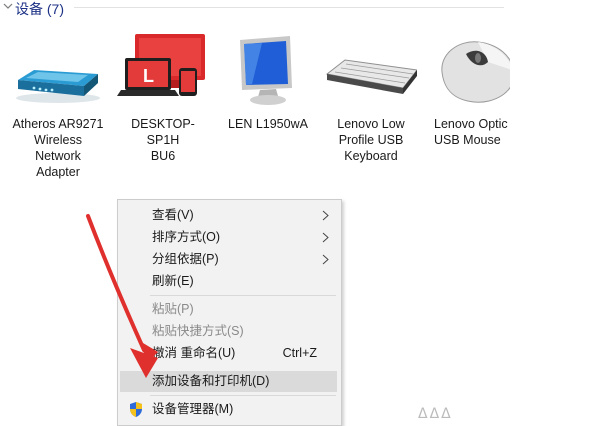 This screenshot has width=590, height=426. Describe the element at coordinates (163, 140) in the screenshot. I see `device-label: DESKTOP-SP1H BU6` at that location.